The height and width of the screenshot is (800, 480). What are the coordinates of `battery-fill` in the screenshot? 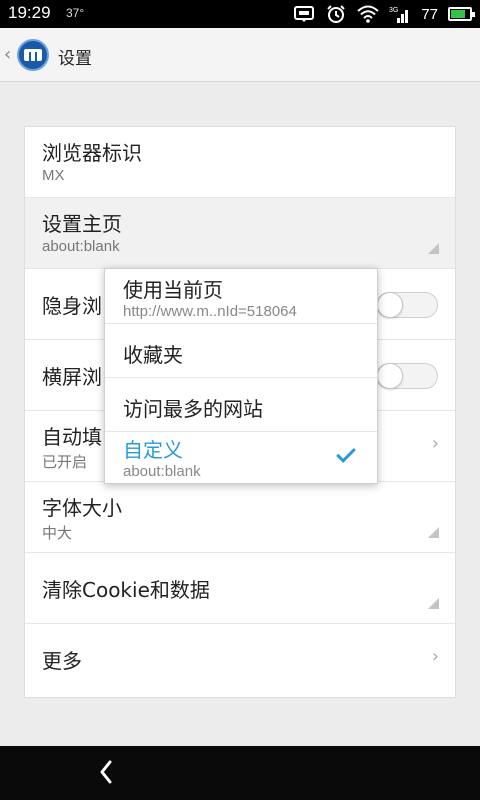 It's located at (458, 14).